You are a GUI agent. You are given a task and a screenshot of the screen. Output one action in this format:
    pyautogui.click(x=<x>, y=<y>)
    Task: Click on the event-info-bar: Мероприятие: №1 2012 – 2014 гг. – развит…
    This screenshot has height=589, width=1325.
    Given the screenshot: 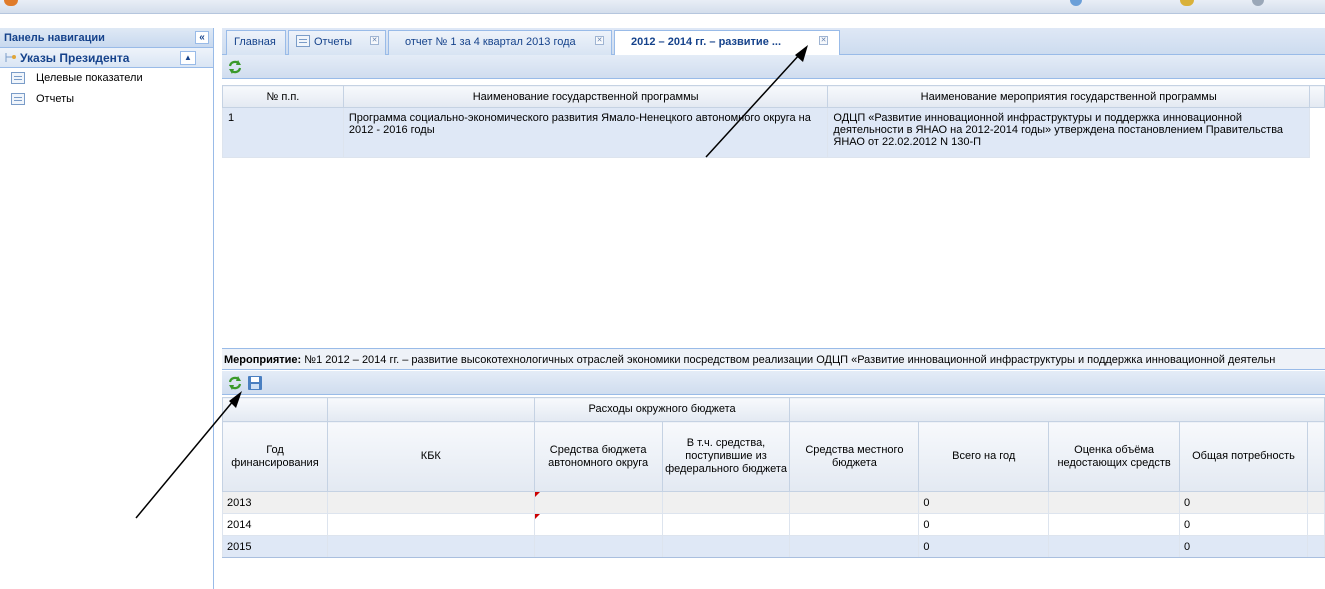 What is the action you would take?
    pyautogui.click(x=773, y=359)
    